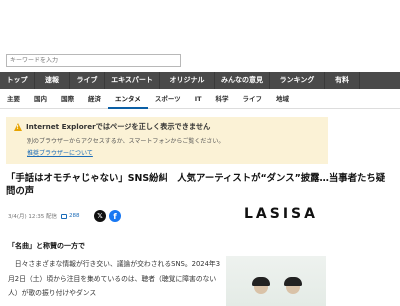  What do you see at coordinates (18, 127) in the screenshot?
I see `warning-icon` at bounding box center [18, 127].